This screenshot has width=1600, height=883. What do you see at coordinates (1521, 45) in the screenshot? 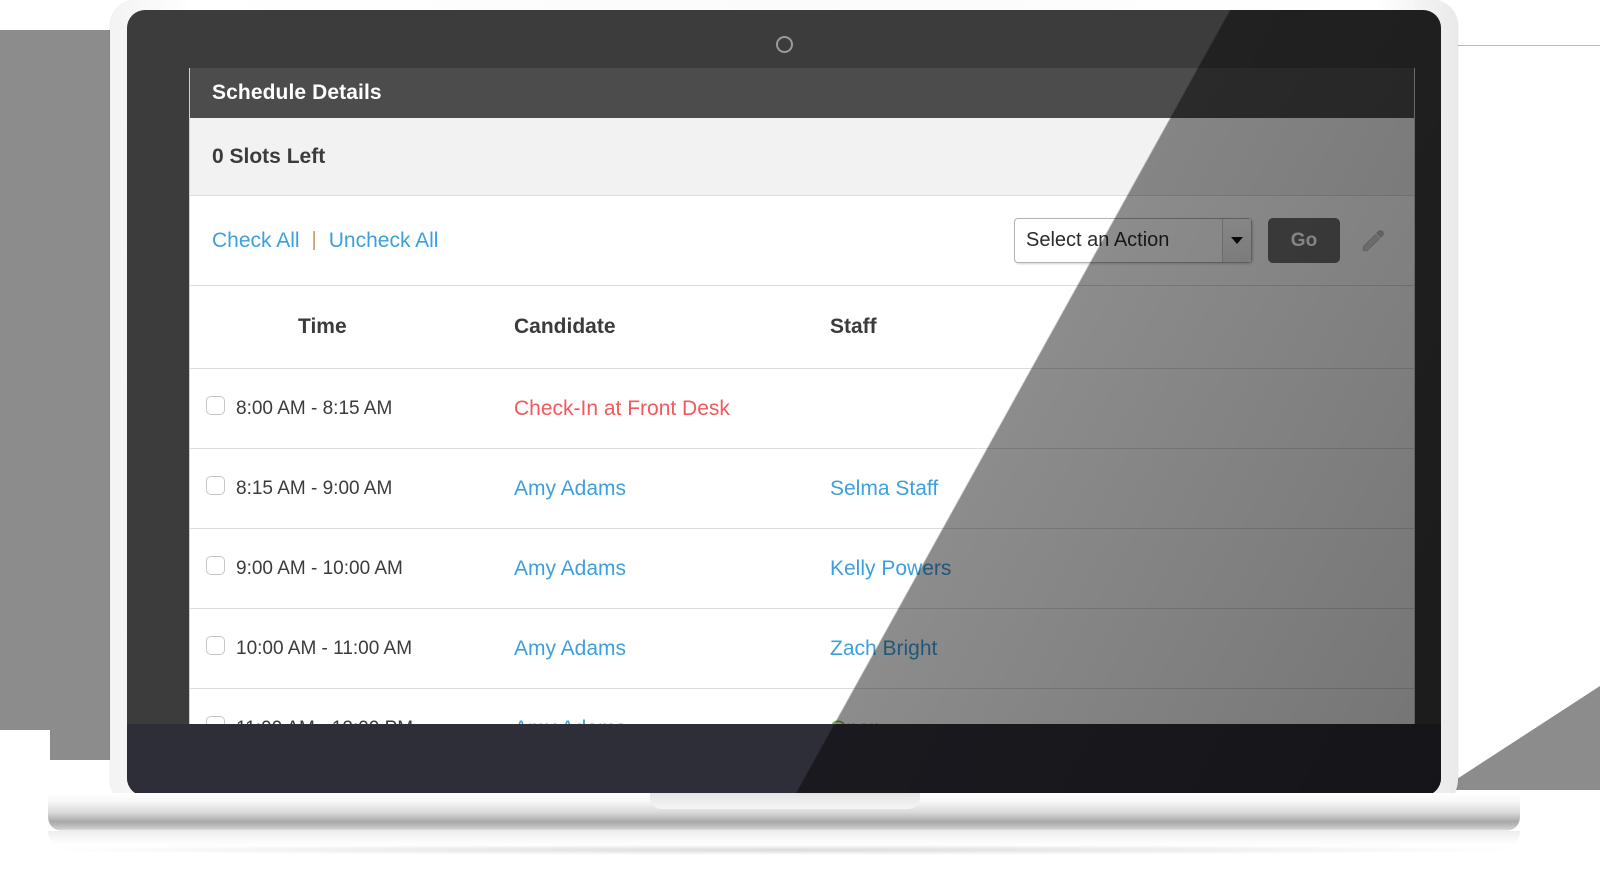
I see `background-top-right-rule` at bounding box center [1521, 45].